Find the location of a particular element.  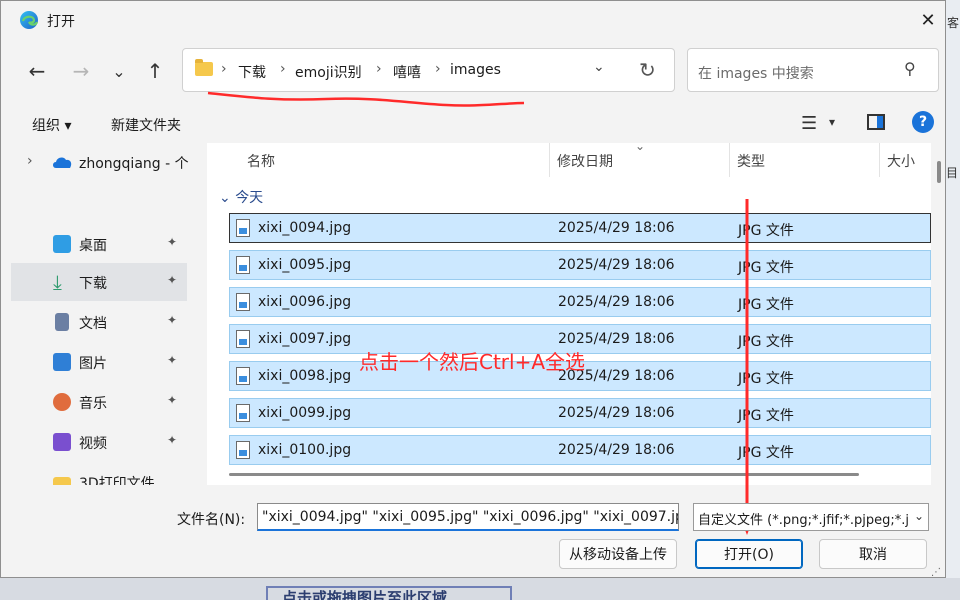

sidebar-item-pictures: 图片 ✦ is located at coordinates (99, 362).